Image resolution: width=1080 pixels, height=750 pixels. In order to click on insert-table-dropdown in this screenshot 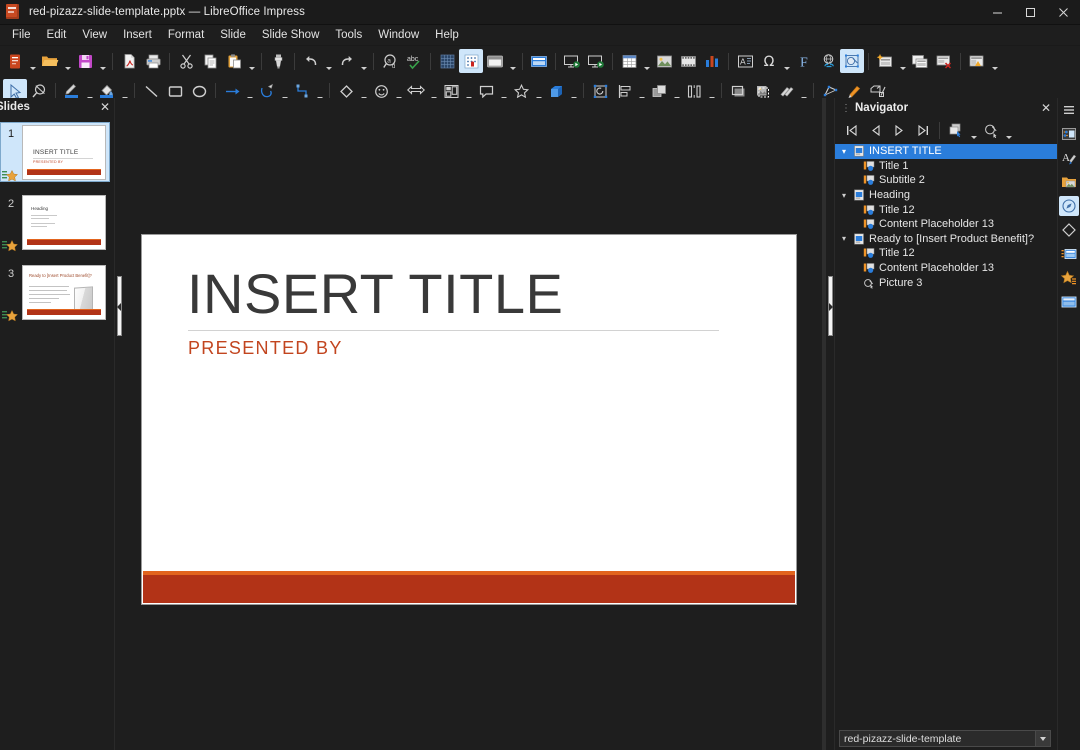, I will do `click(646, 61)`.